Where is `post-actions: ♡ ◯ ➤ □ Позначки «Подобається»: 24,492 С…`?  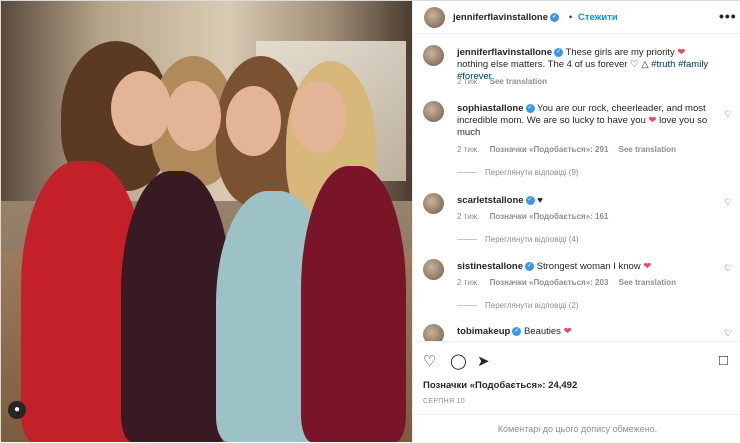 post-actions: ♡ ◯ ➤ □ Позначки «Подобається»: 24,492 С… is located at coordinates (576, 391).